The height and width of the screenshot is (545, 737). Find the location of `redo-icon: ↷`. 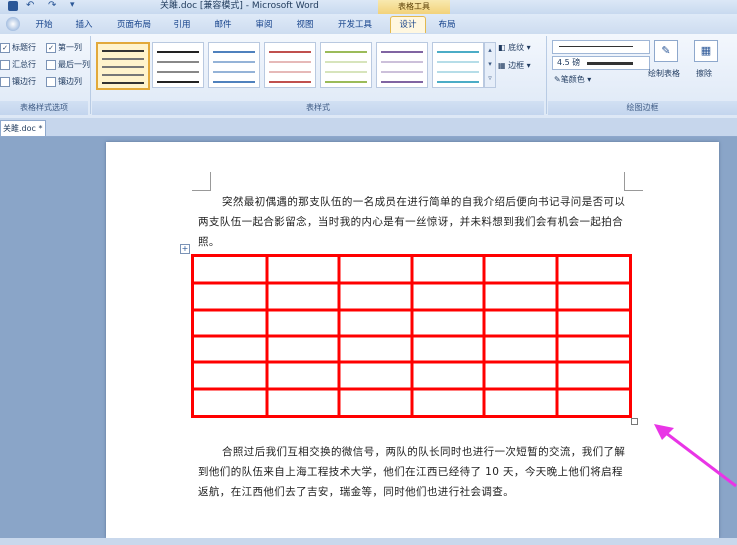

redo-icon: ↷ is located at coordinates (52, 5).